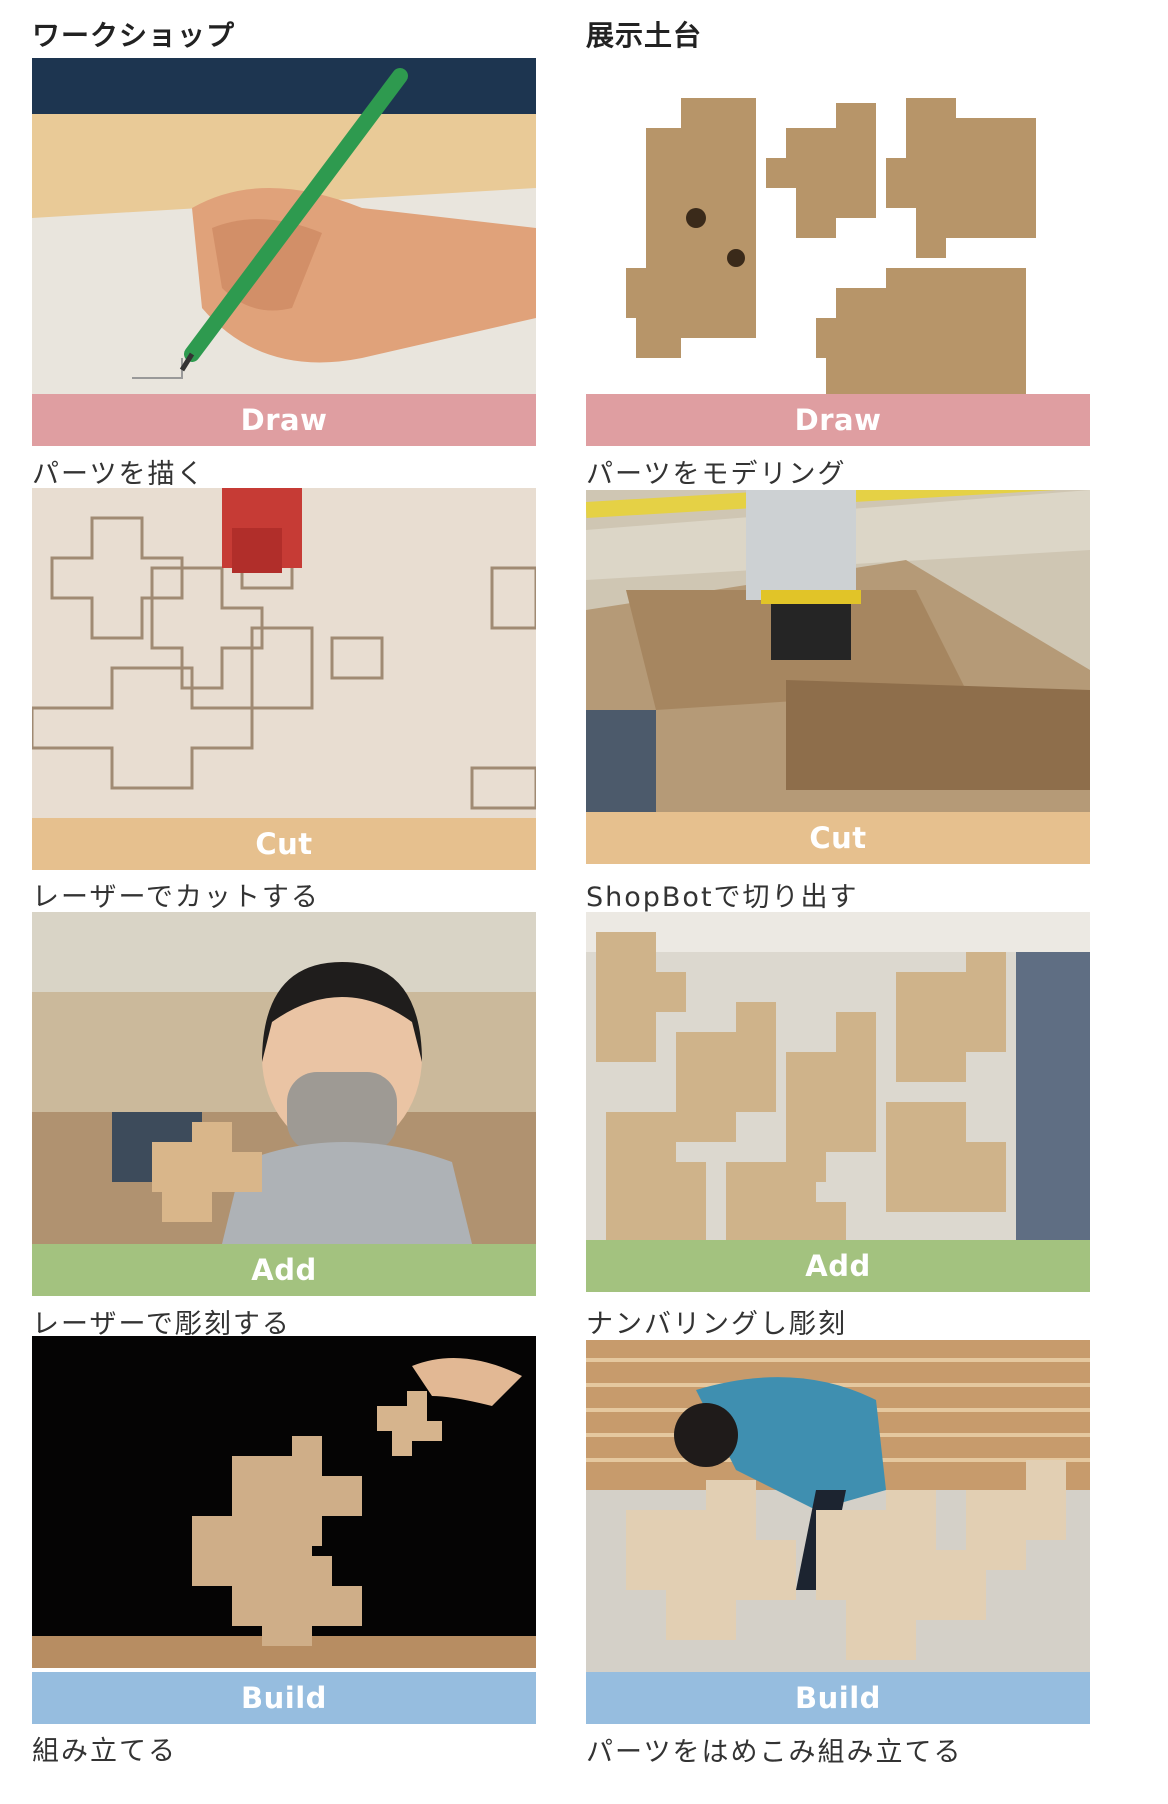  What do you see at coordinates (134, 35) in the screenshot?
I see `column-title: ワークショップ` at bounding box center [134, 35].